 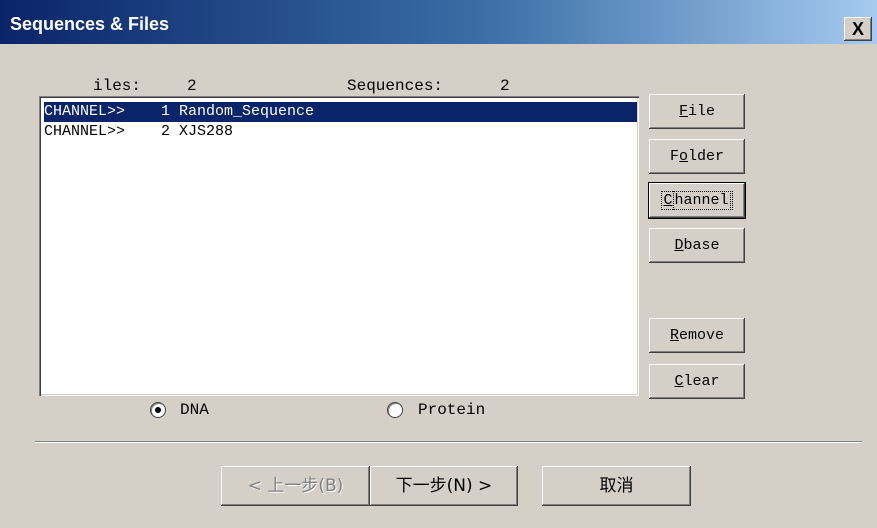 I want to click on folder-label-pre: F, so click(x=674, y=156).